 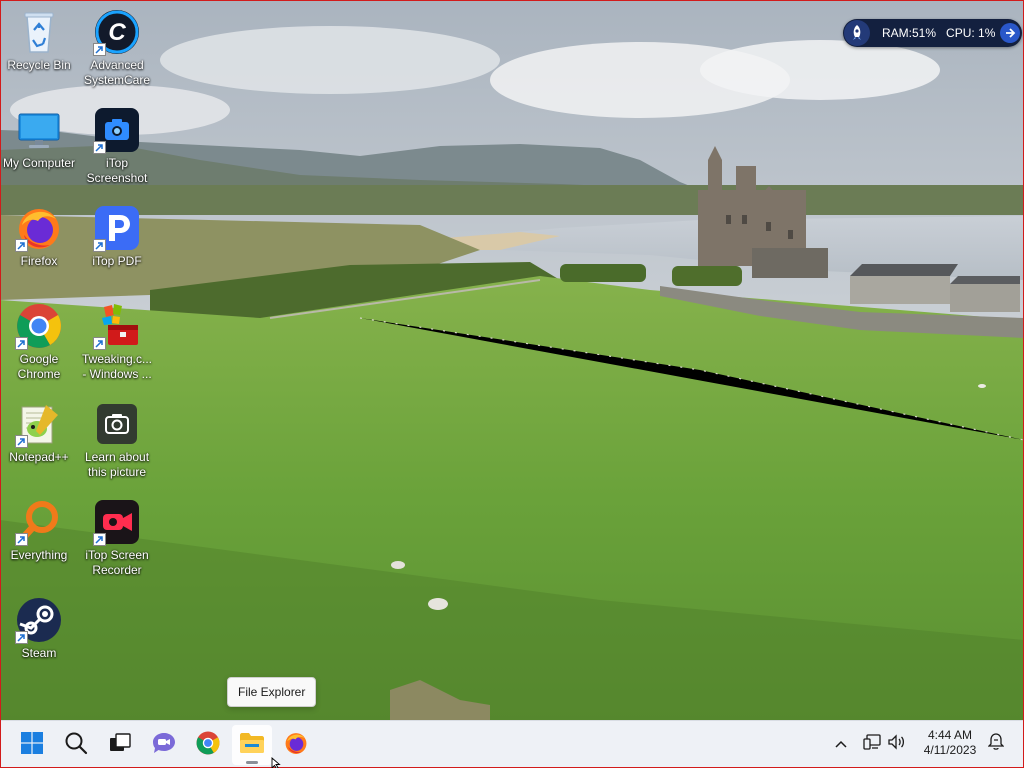 I want to click on desktop-icon-everything: Everything, so click(x=39, y=540).